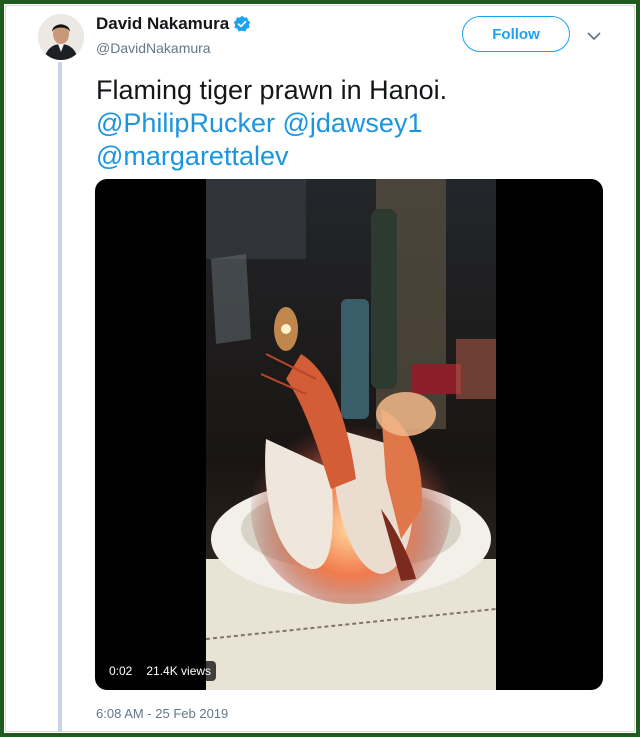  I want to click on chevron-down-icon, so click(594, 36).